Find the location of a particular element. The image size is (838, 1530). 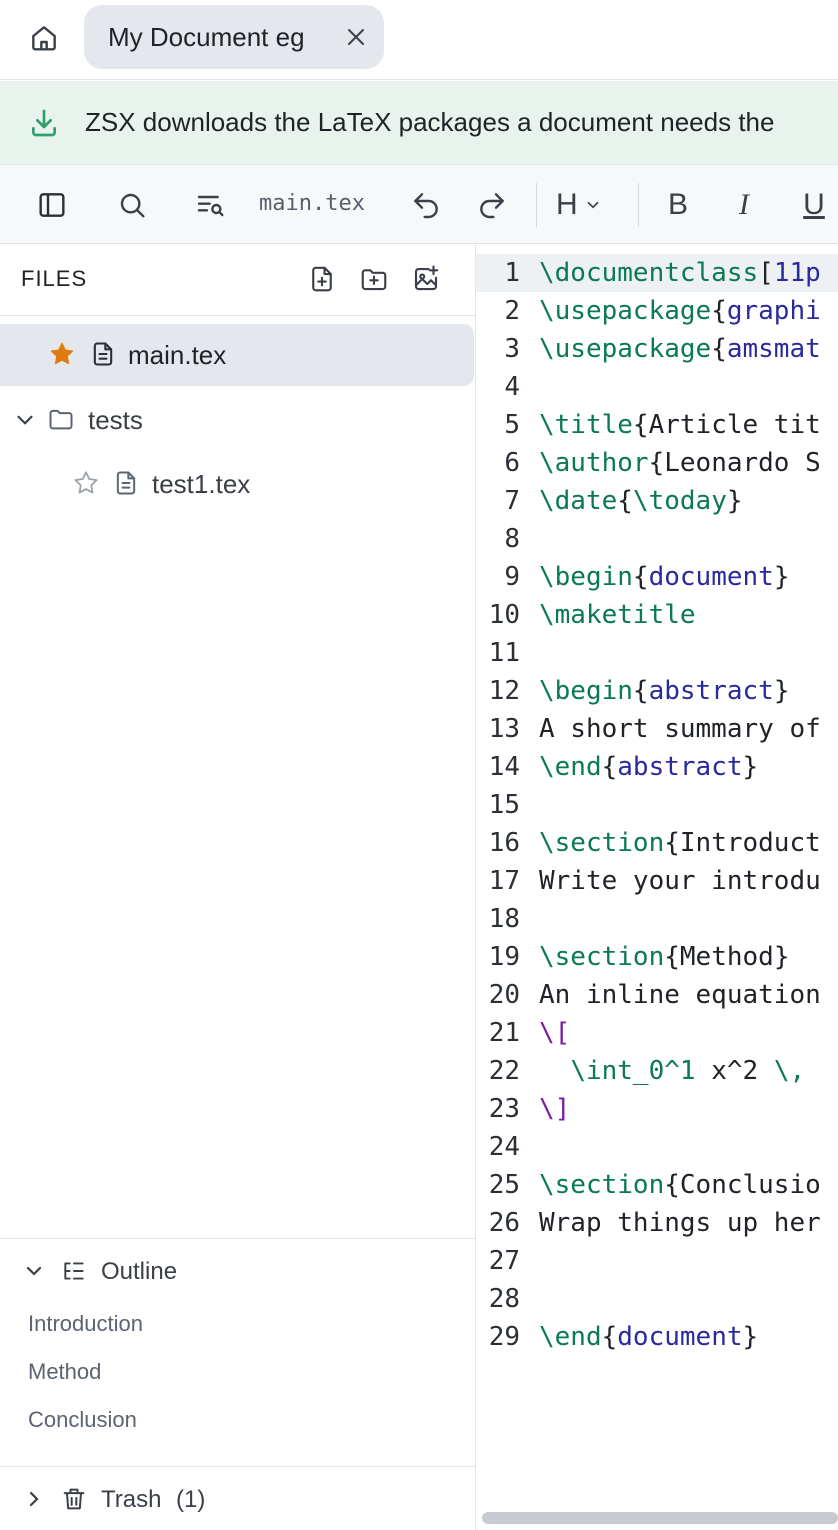

line-number: 27 is located at coordinates (504, 1261).